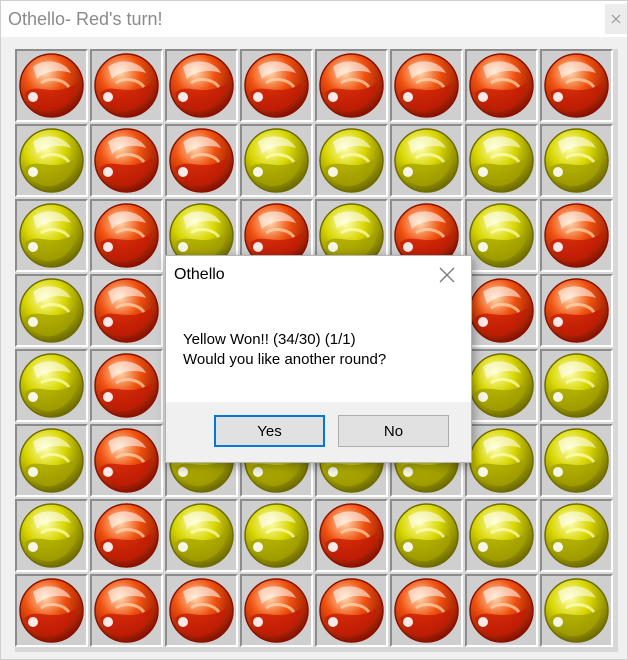 The image size is (628, 660). I want to click on no-button: No, so click(393, 431).